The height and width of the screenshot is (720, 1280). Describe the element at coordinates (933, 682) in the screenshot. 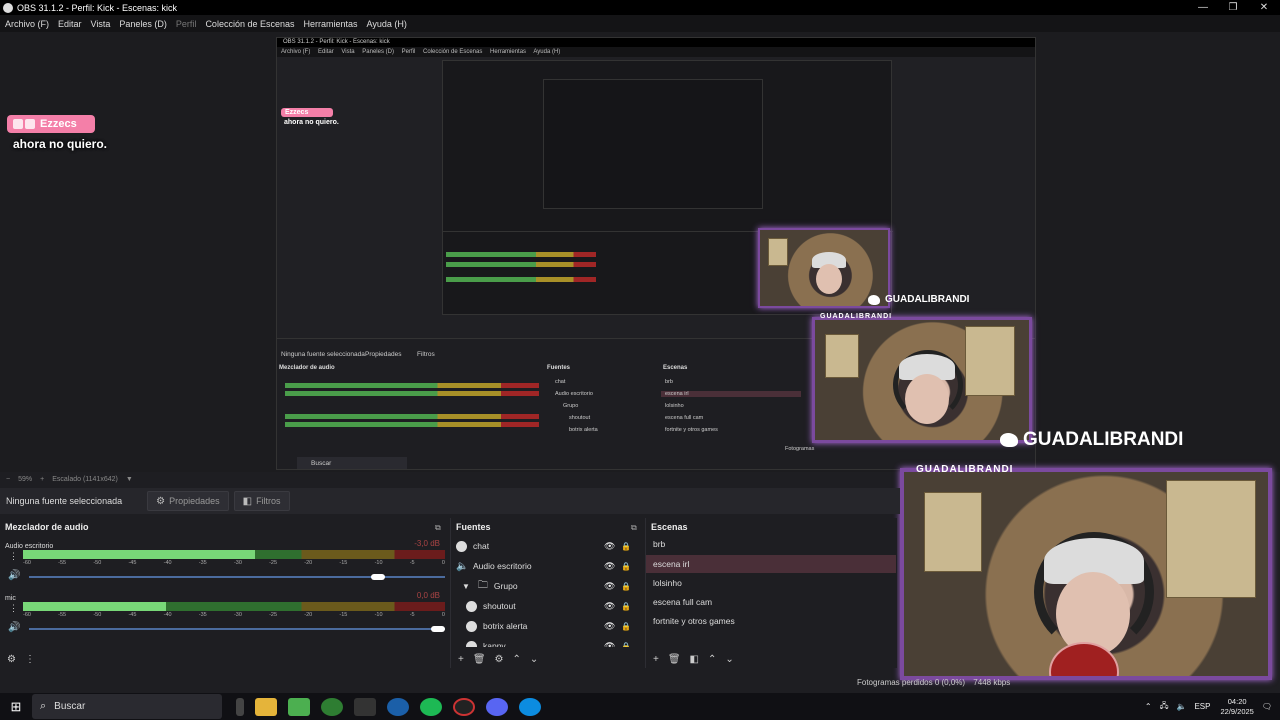

I see `status-bar: Fotogramas perdidos 0 (0,0%) 7448 kbps` at that location.